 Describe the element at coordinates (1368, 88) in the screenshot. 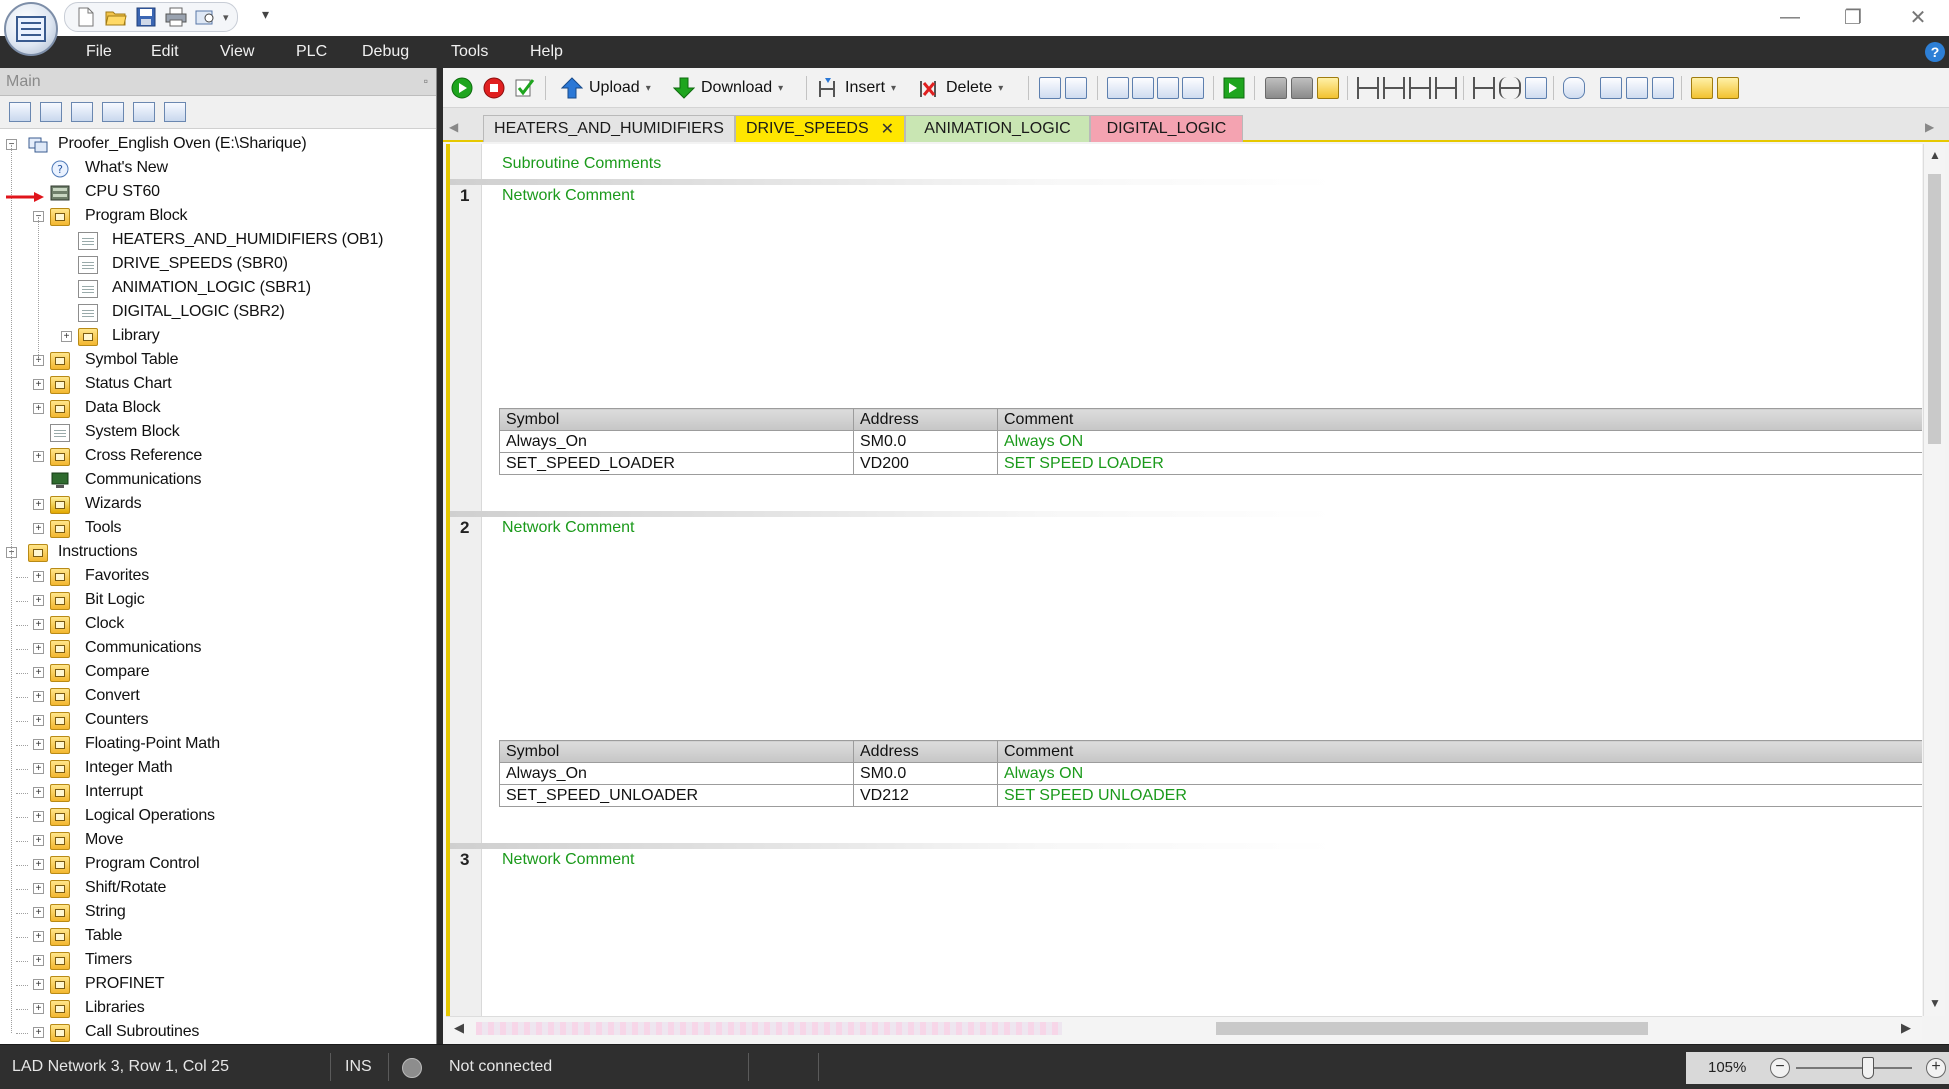

I see `insert-branch-up-icon` at that location.